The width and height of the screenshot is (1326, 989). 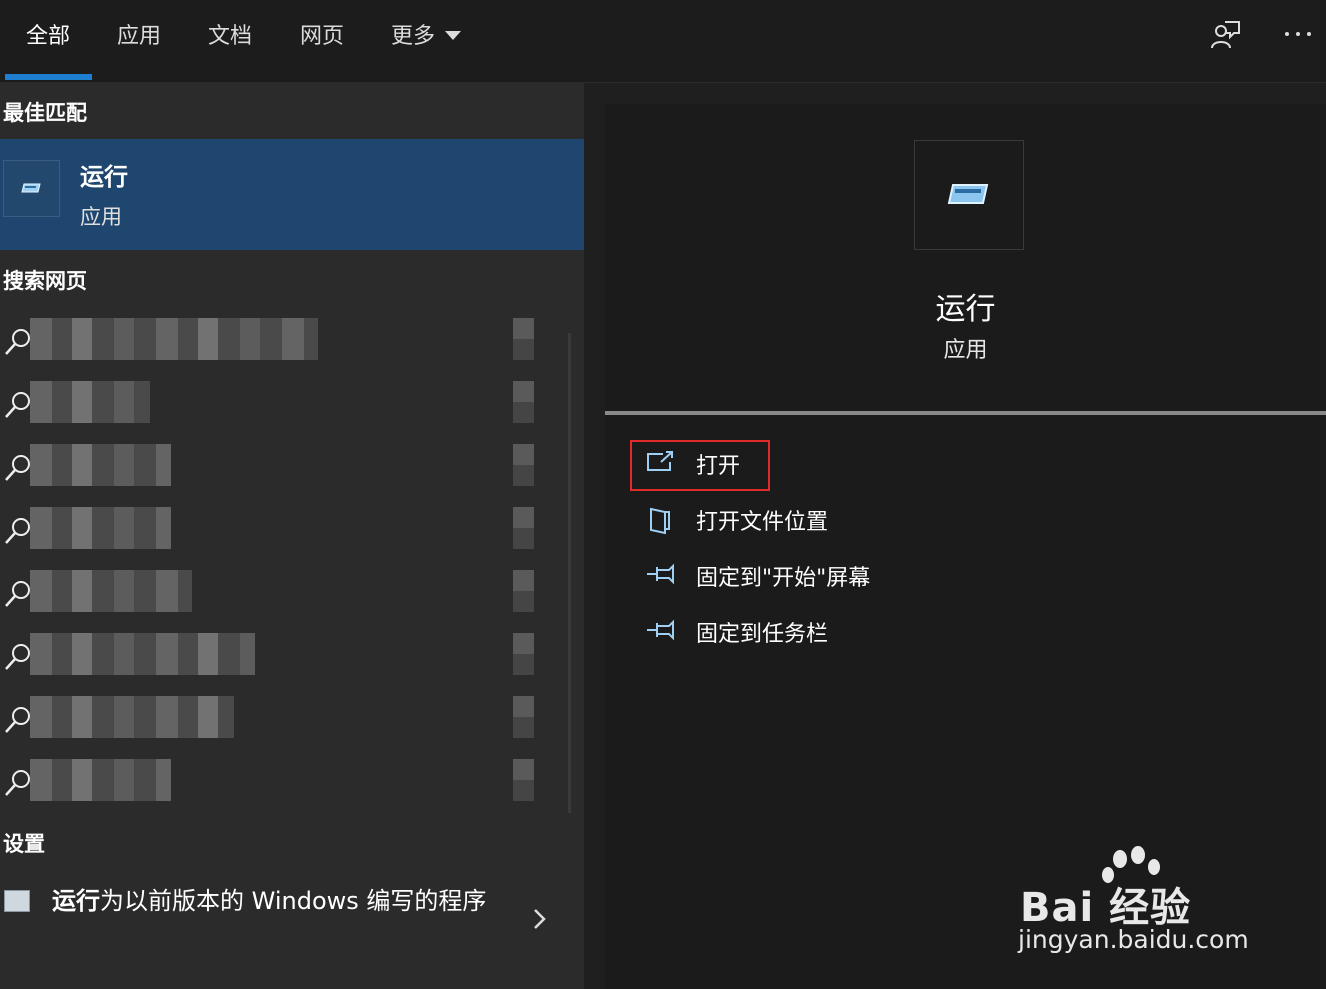 I want to click on chevron-down-icon, so click(x=453, y=35).